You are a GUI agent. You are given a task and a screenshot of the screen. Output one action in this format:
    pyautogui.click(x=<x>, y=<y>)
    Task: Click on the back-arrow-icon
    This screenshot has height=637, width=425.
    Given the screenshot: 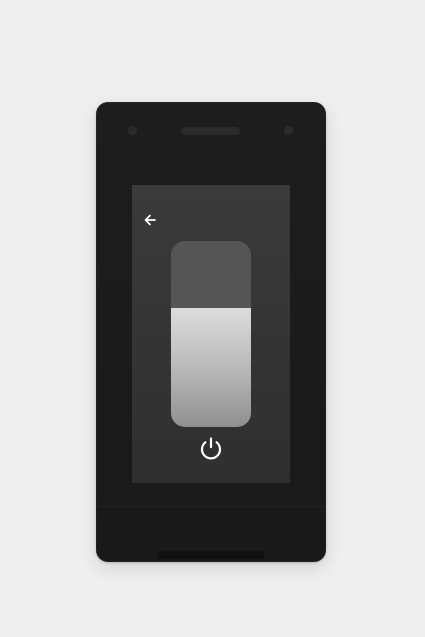 What is the action you would take?
    pyautogui.click(x=150, y=220)
    